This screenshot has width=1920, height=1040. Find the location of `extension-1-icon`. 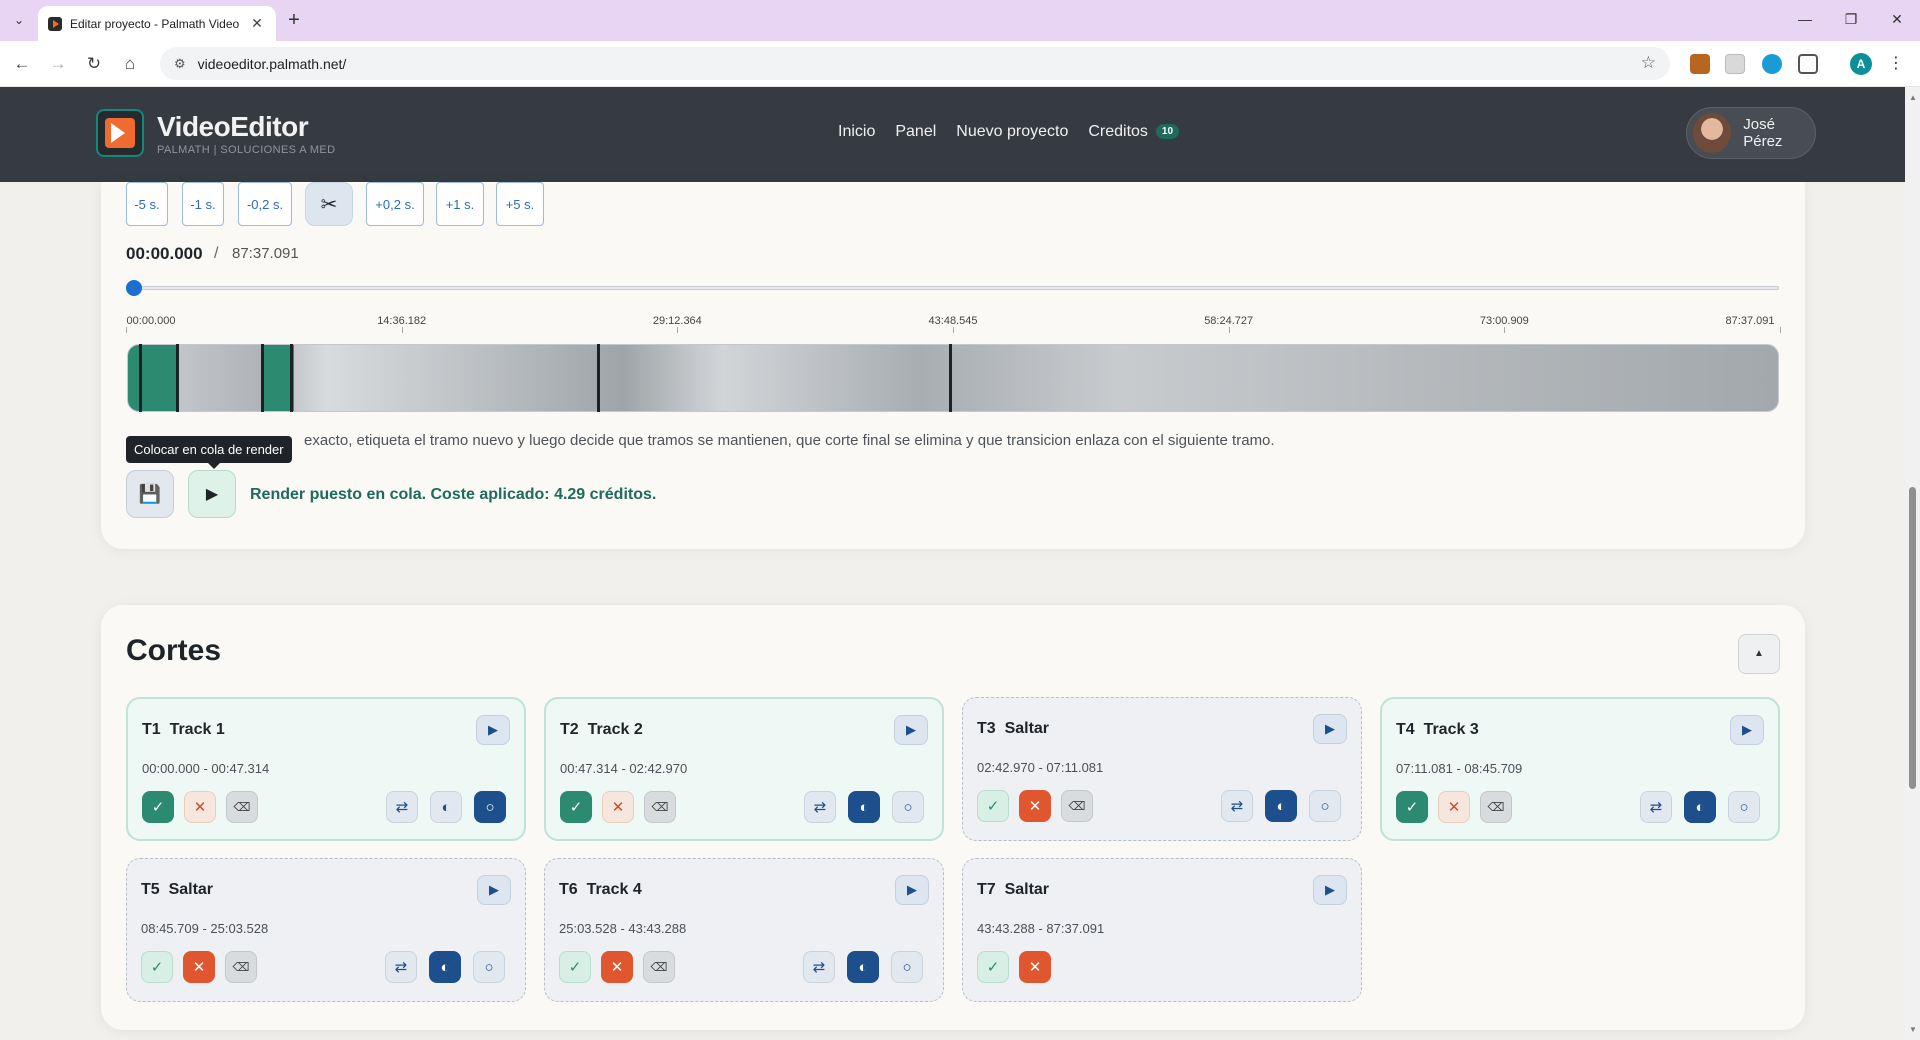

extension-1-icon is located at coordinates (1700, 64).